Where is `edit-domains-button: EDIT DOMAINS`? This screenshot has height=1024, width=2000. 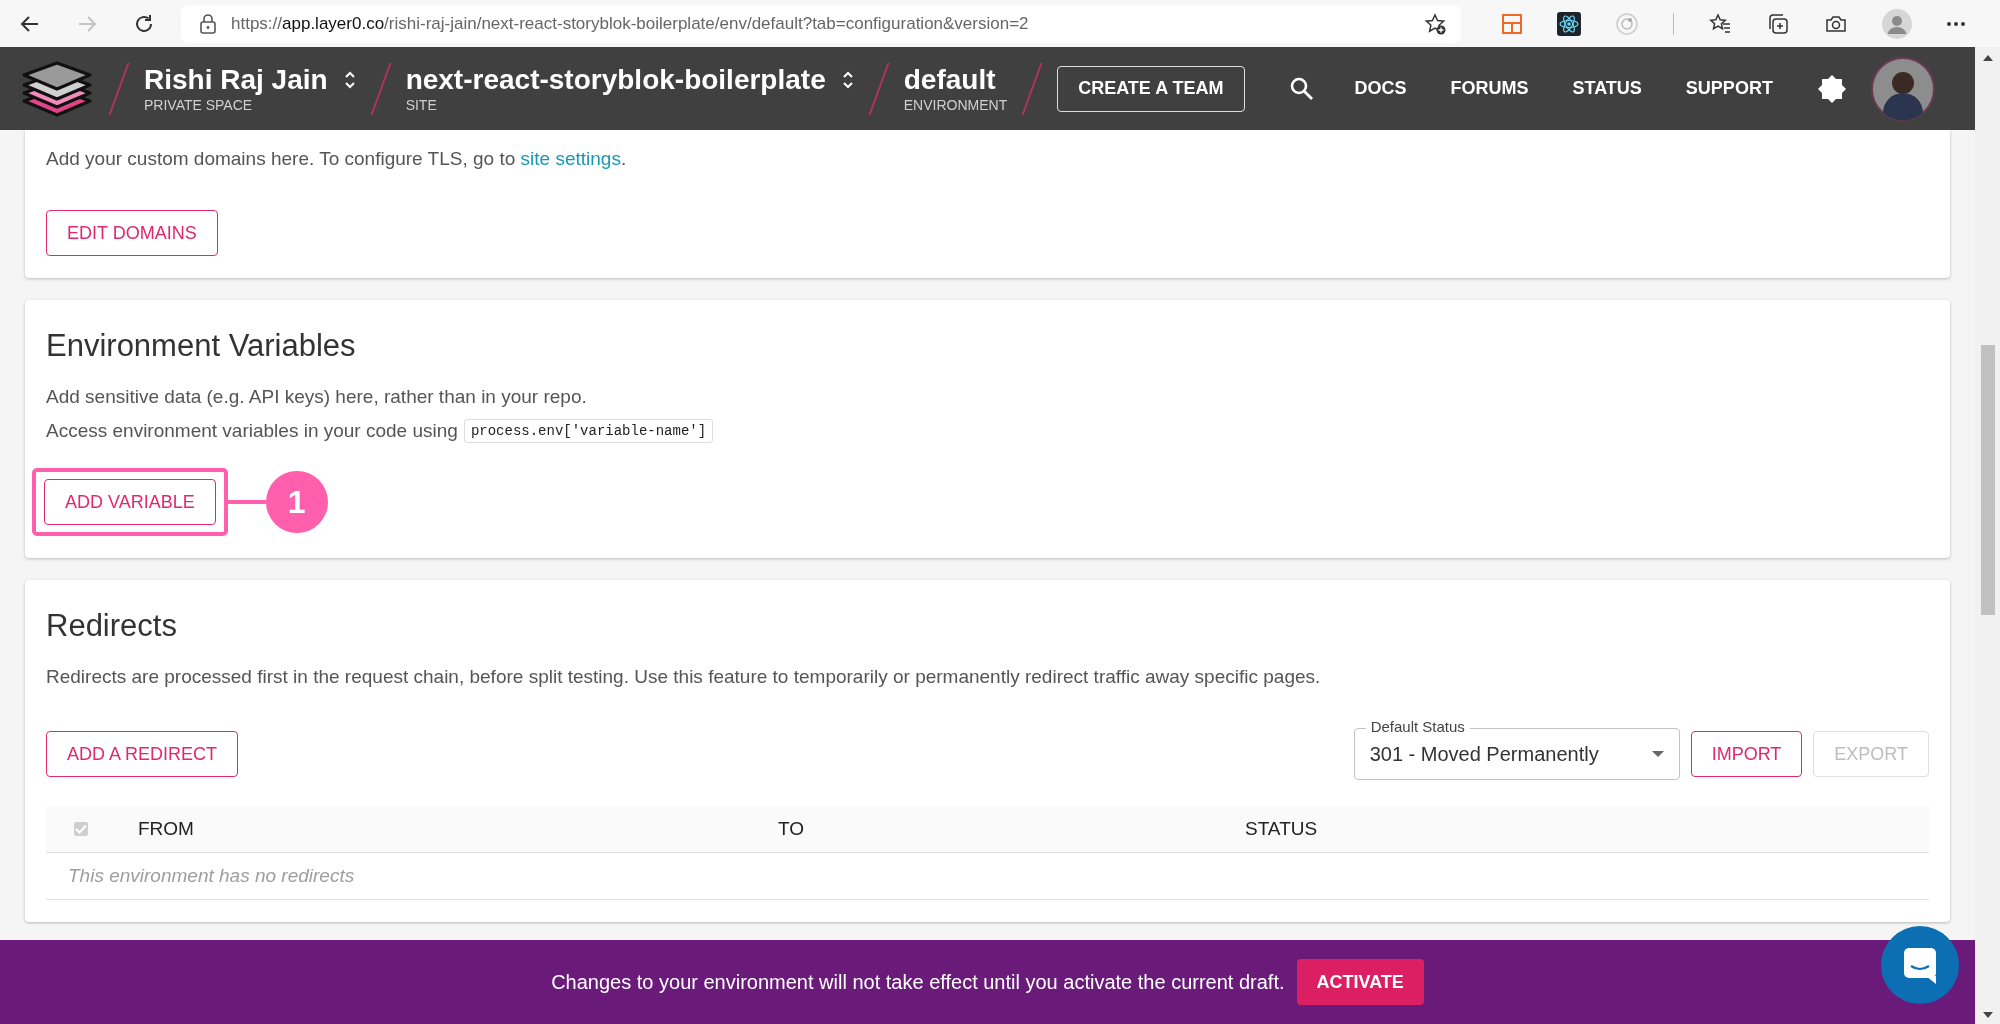 edit-domains-button: EDIT DOMAINS is located at coordinates (132, 233).